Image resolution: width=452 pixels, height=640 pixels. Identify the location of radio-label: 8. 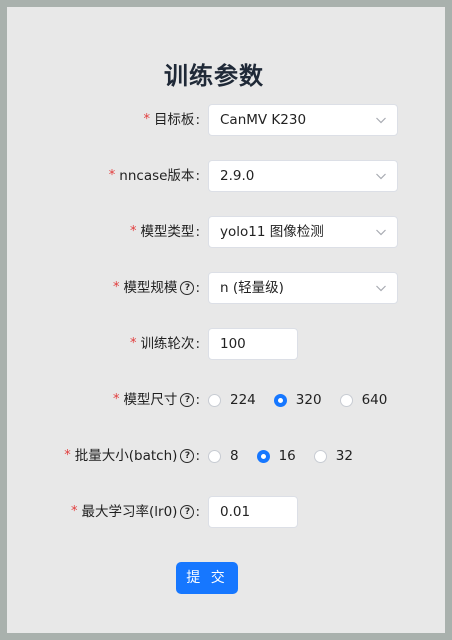
(234, 456).